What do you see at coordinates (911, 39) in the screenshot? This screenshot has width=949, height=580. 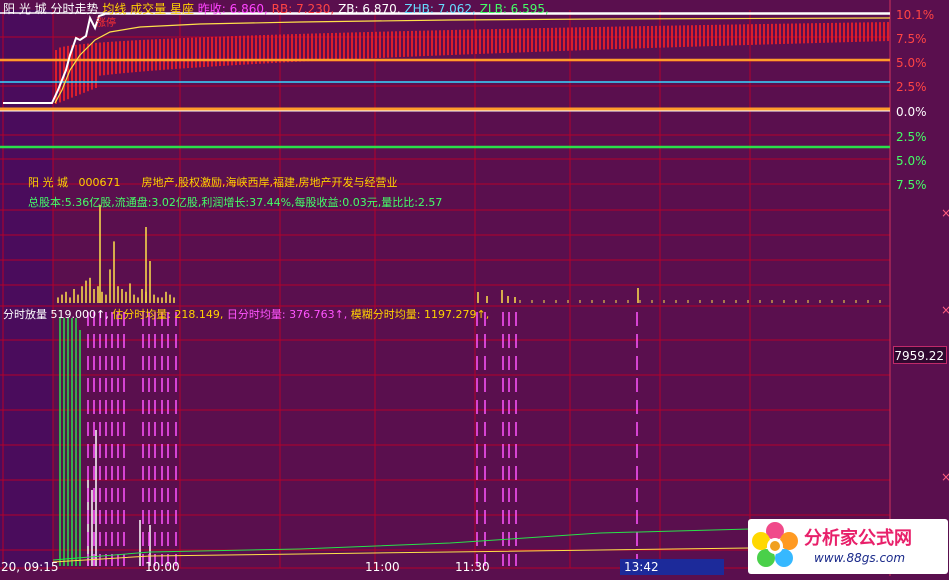 I see `right-axis-label-1: 7.5%` at bounding box center [911, 39].